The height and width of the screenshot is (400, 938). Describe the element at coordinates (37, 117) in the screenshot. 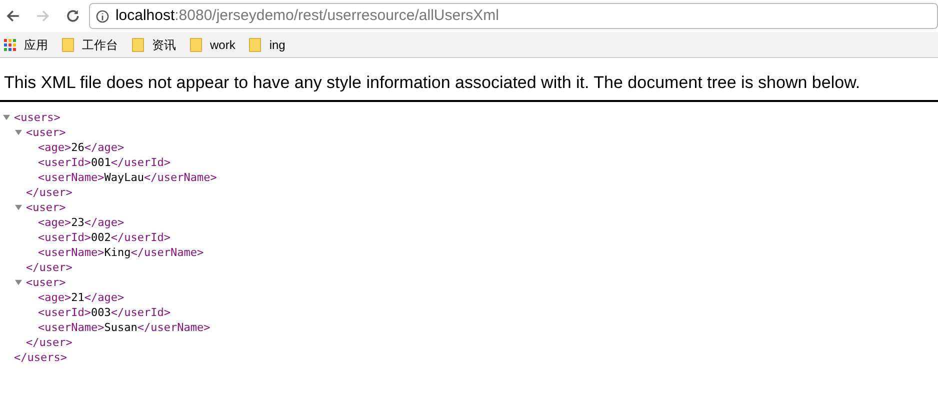

I see `xml-tag: <users>` at that location.